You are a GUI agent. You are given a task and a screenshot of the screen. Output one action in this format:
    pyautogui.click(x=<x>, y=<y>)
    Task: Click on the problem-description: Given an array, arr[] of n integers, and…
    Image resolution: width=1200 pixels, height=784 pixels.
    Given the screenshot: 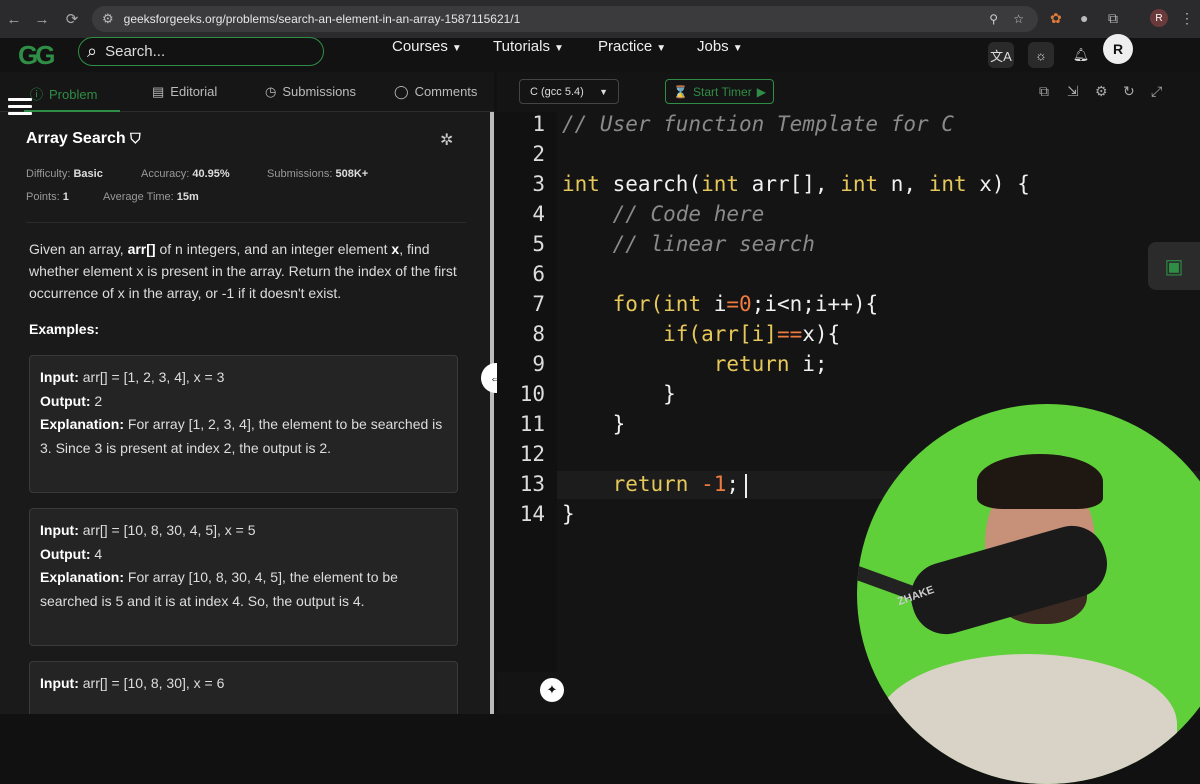 What is the action you would take?
    pyautogui.click(x=243, y=271)
    